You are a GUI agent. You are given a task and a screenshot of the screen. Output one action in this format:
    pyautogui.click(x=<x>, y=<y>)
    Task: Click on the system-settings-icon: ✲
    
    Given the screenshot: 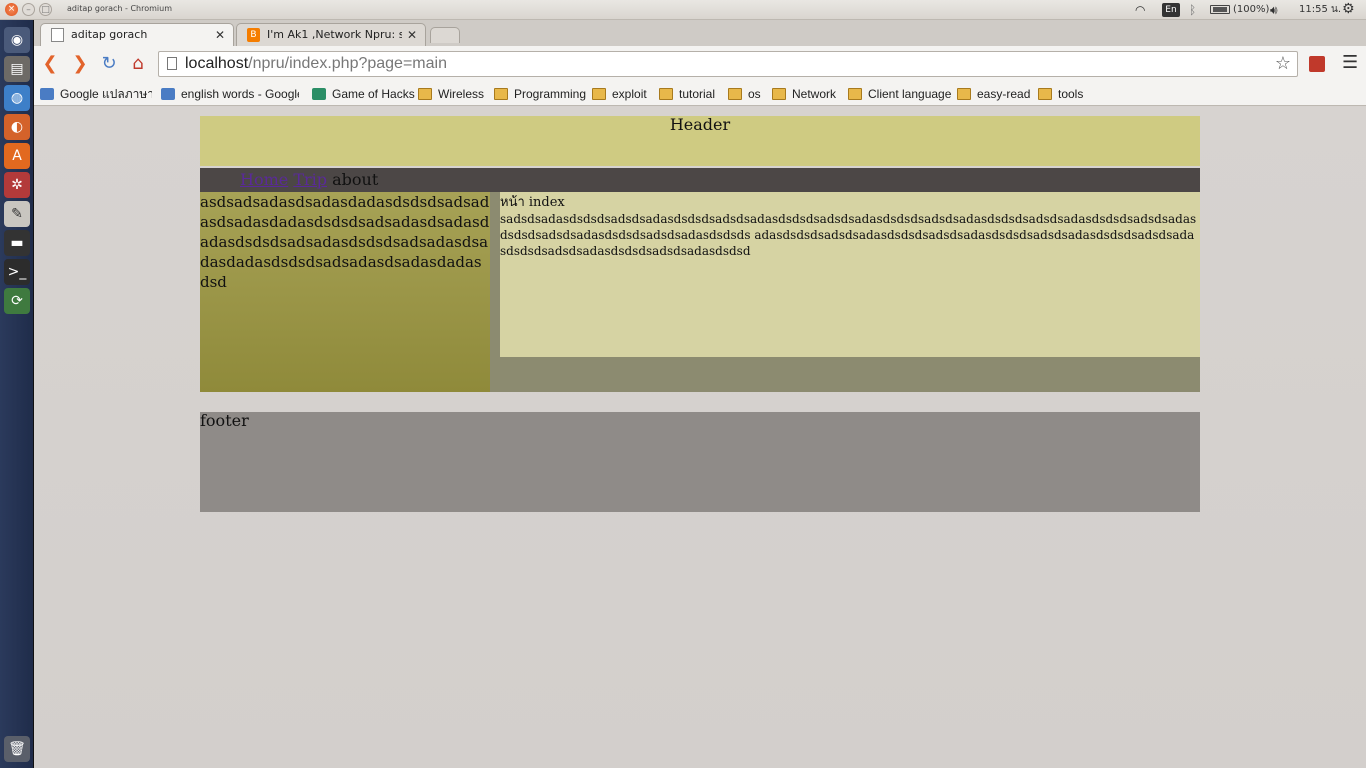 What is the action you would take?
    pyautogui.click(x=17, y=185)
    